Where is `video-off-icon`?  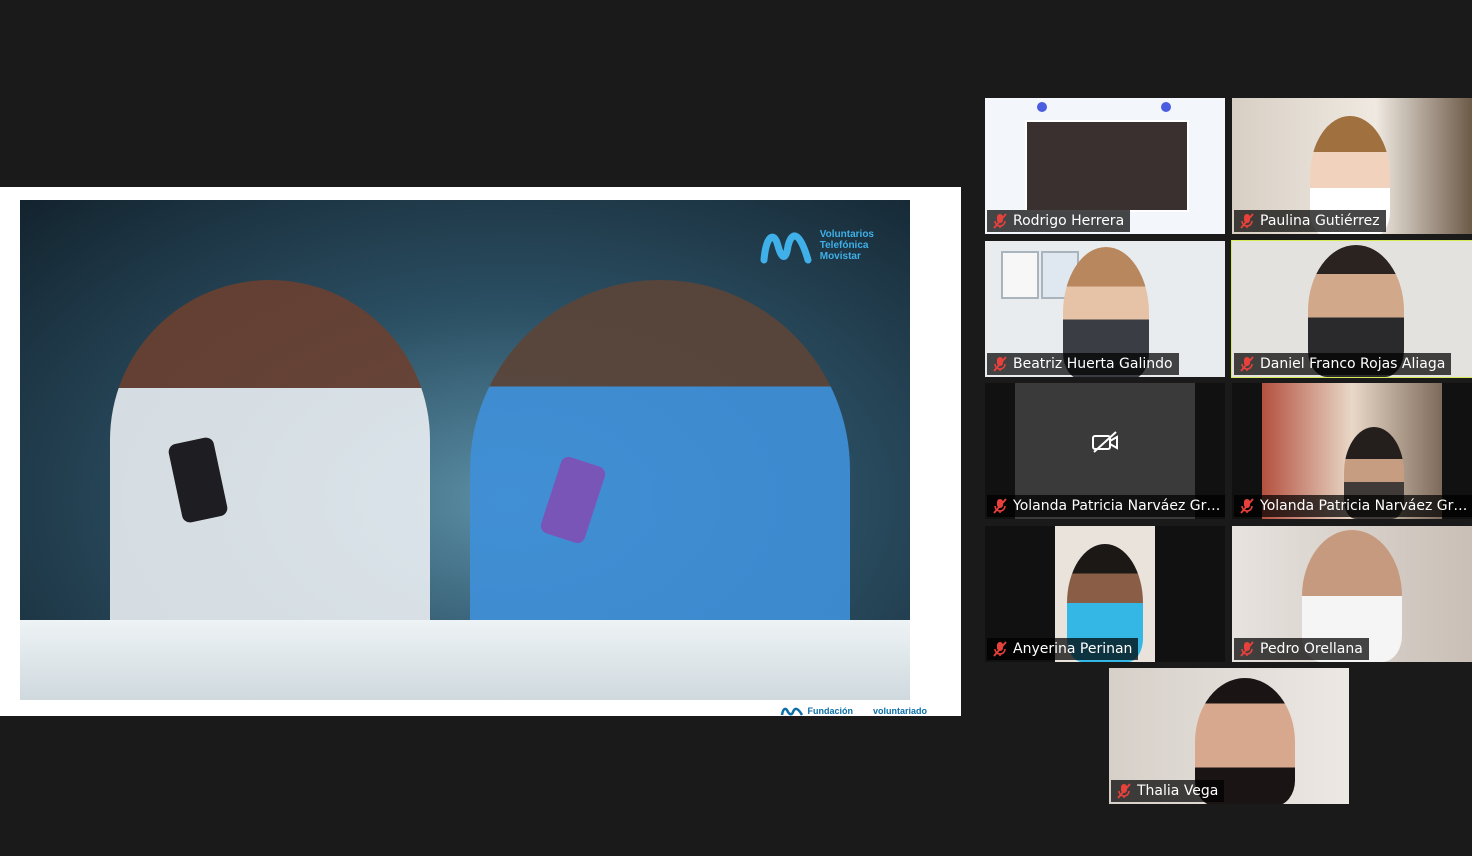
video-off-icon is located at coordinates (1105, 442).